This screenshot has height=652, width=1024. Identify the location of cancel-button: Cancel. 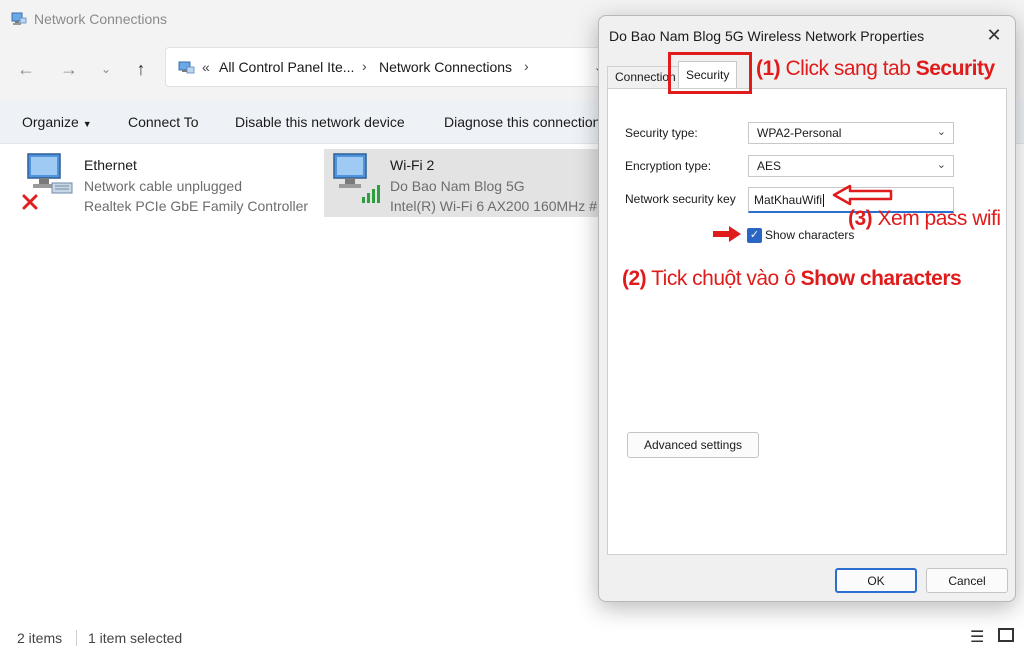
(967, 580).